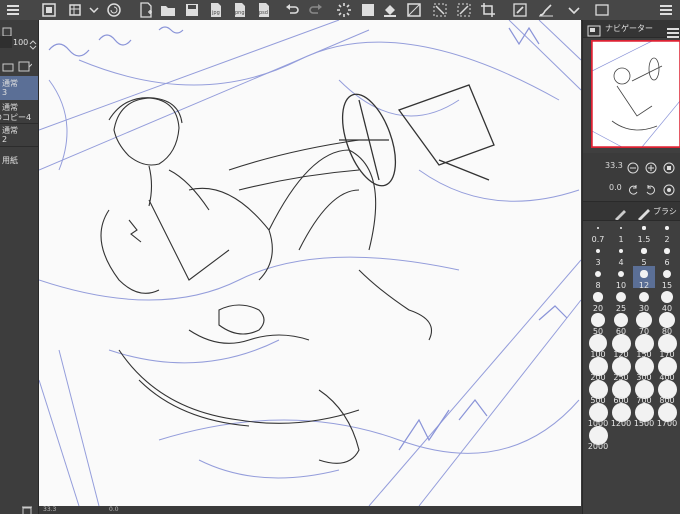 The height and width of the screenshot is (514, 680). Describe the element at coordinates (19, 135) in the screenshot. I see `layer-item: 通常 2` at that location.